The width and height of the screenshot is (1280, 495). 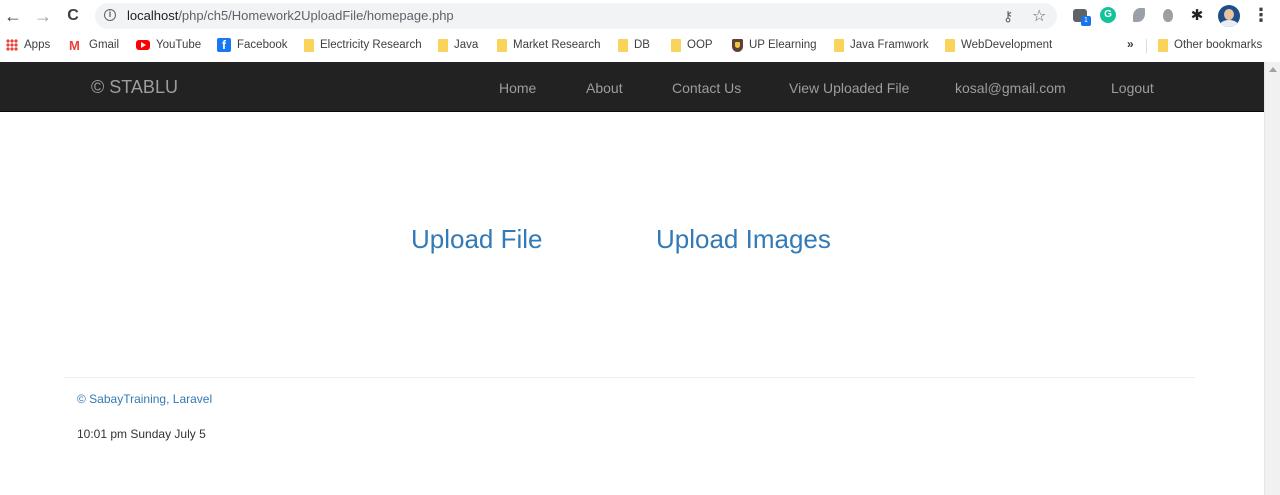 I want to click on bookmark-label: Market Research, so click(x=557, y=45).